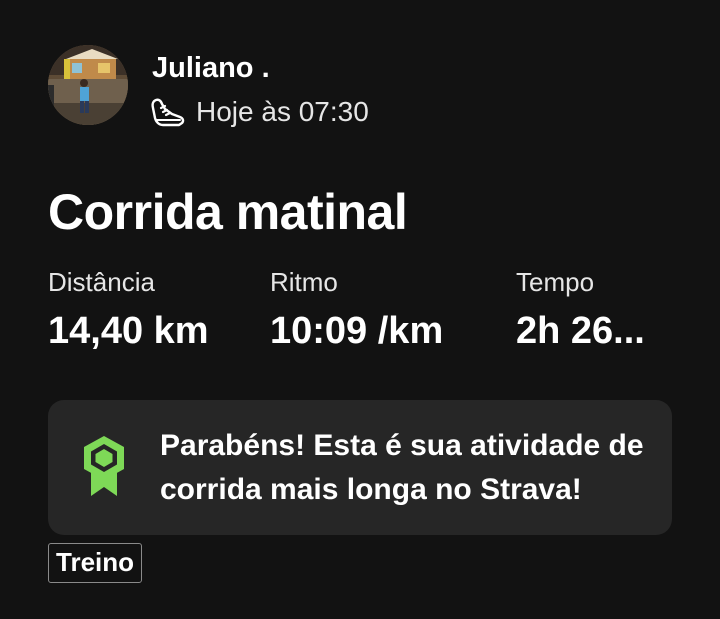 The width and height of the screenshot is (720, 619). I want to click on athlete-name: Juliano ., so click(211, 68).